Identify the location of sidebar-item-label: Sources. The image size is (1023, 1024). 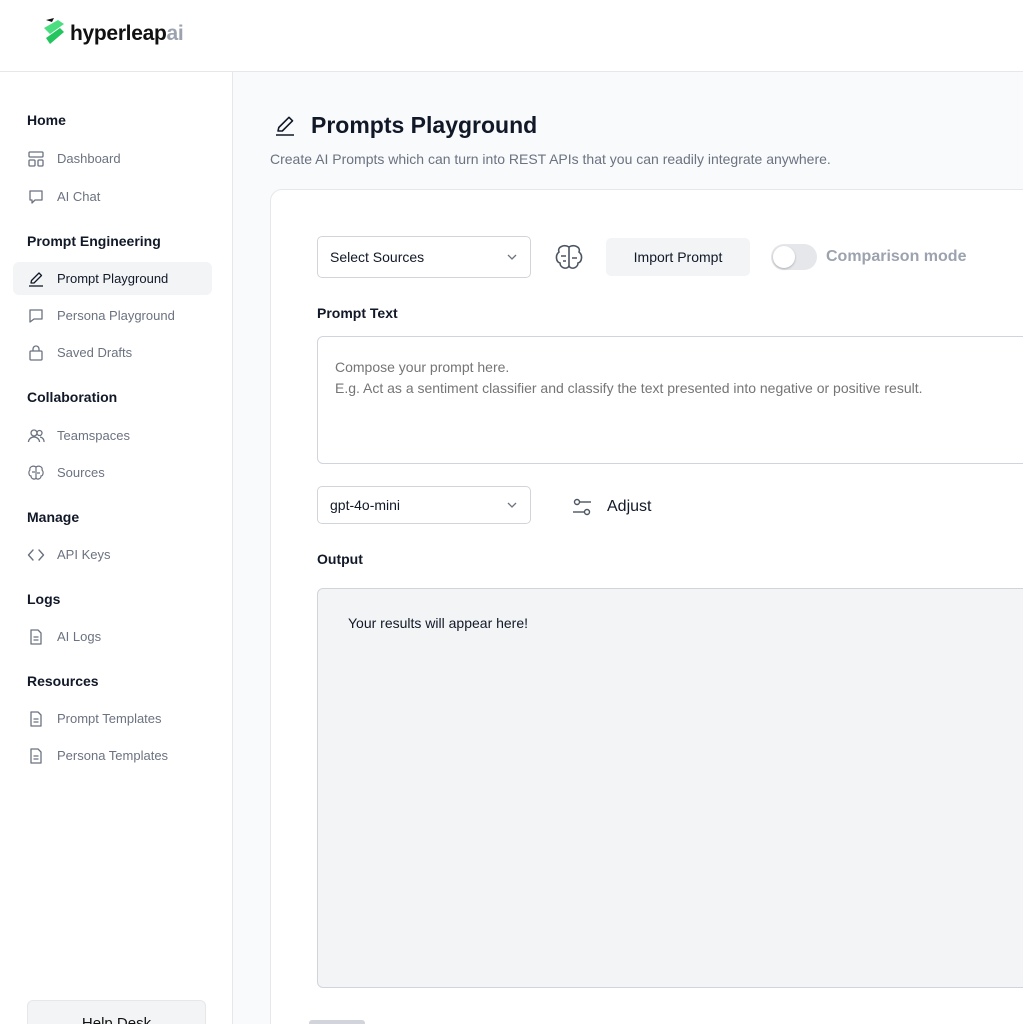
(81, 472).